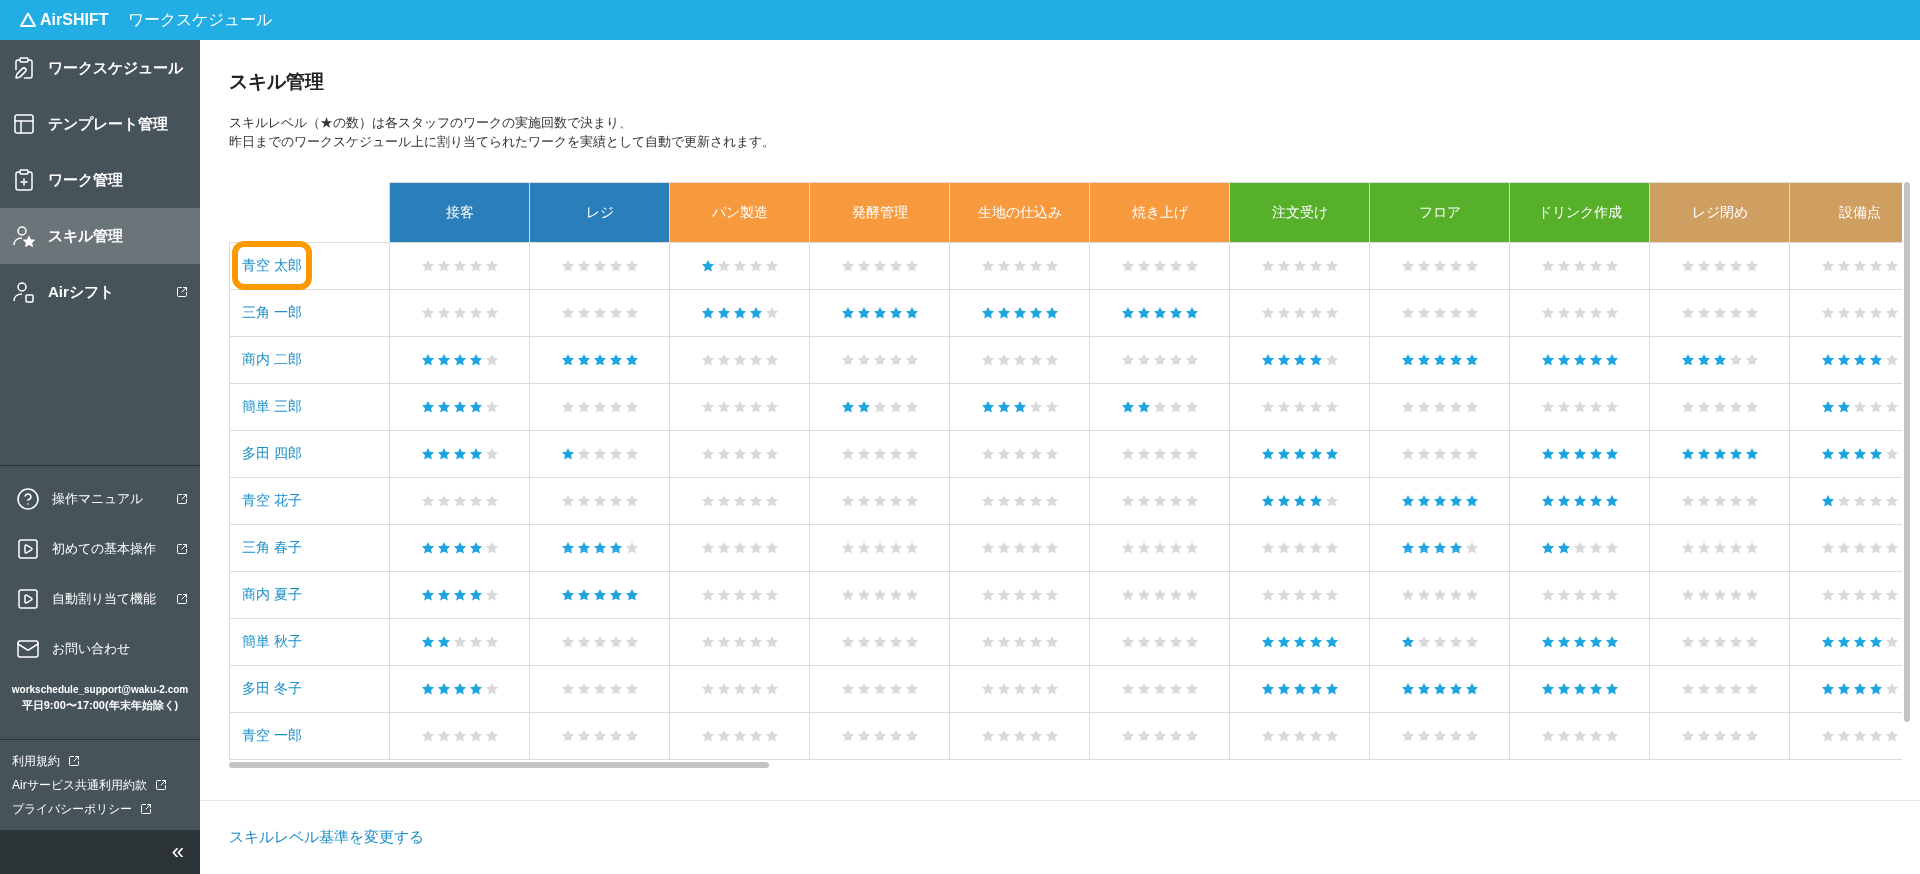 The image size is (1920, 874). Describe the element at coordinates (277, 82) in the screenshot. I see `page-title: スキル管理` at that location.